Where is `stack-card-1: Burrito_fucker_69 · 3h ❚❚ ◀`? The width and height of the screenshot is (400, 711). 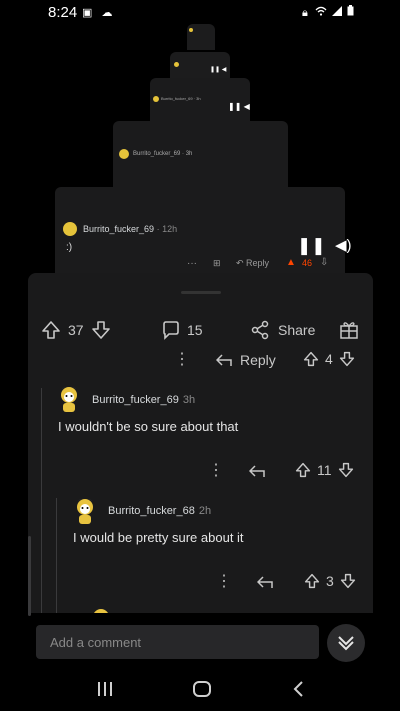
stack-card-1: Burrito_fucker_69 · 3h ❚❚ ◀ is located at coordinates (200, 155).